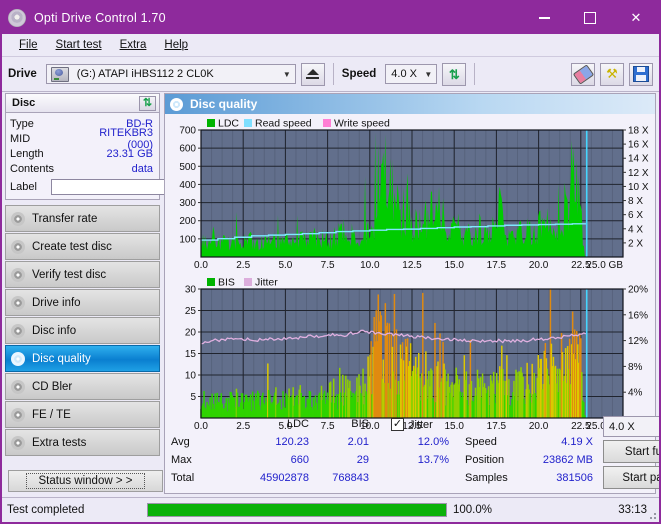 The image size is (661, 524). Describe the element at coordinates (65, 218) in the screenshot. I see `sidebar-item-label: Transfer rate` at that location.